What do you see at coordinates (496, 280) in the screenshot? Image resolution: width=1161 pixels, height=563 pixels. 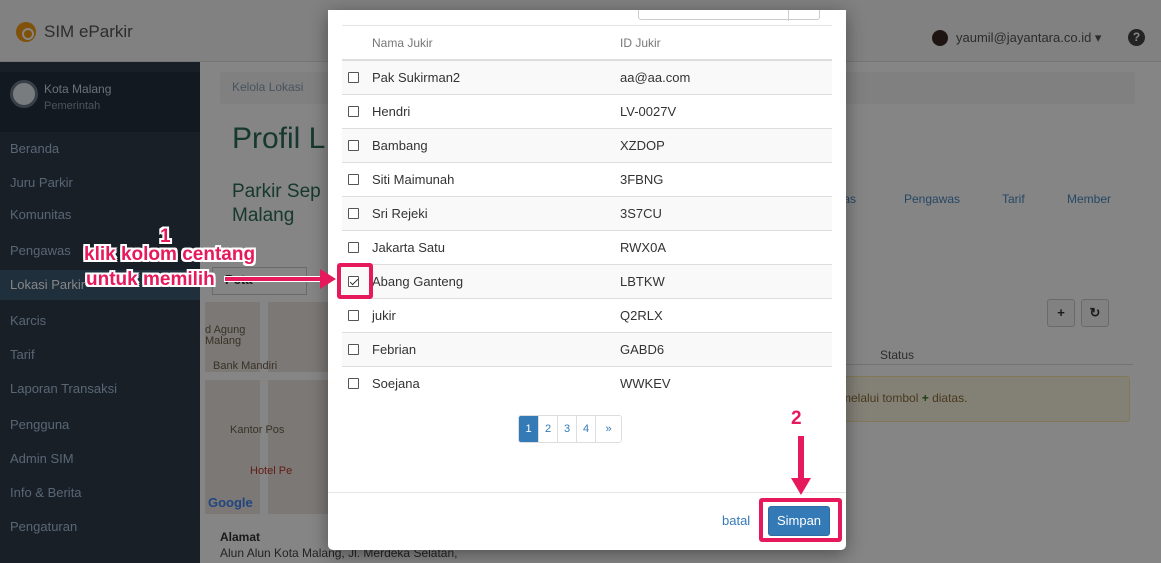 I see `jukir-name: Abang Ganteng` at bounding box center [496, 280].